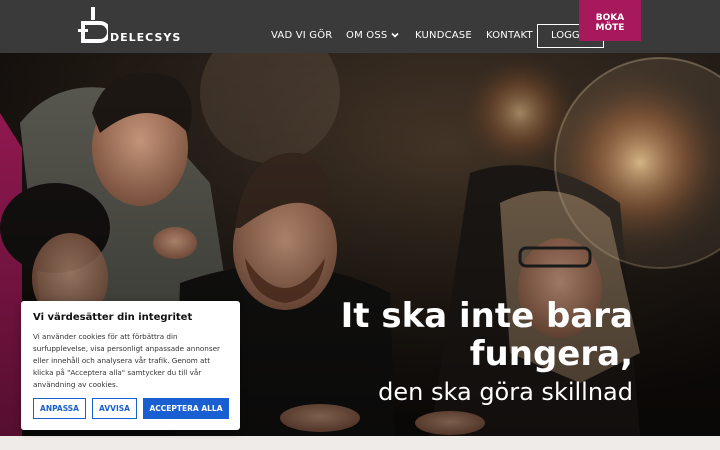  What do you see at coordinates (509, 35) in the screenshot?
I see `nav-kontakt: KONTAKT` at bounding box center [509, 35].